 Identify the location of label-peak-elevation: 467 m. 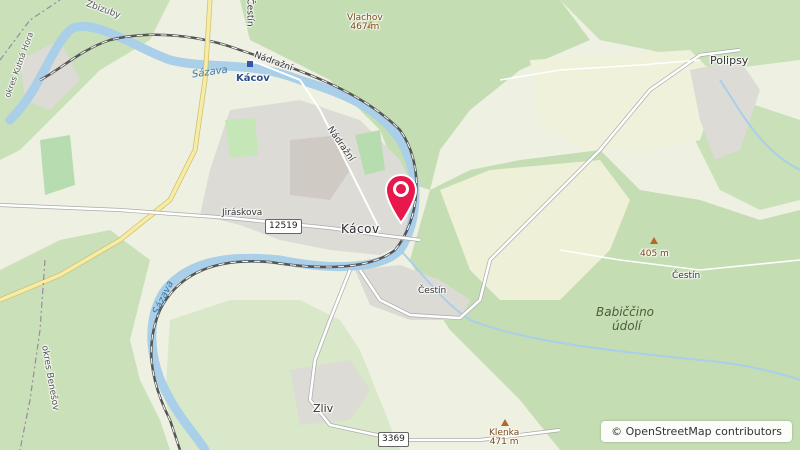
(365, 27).